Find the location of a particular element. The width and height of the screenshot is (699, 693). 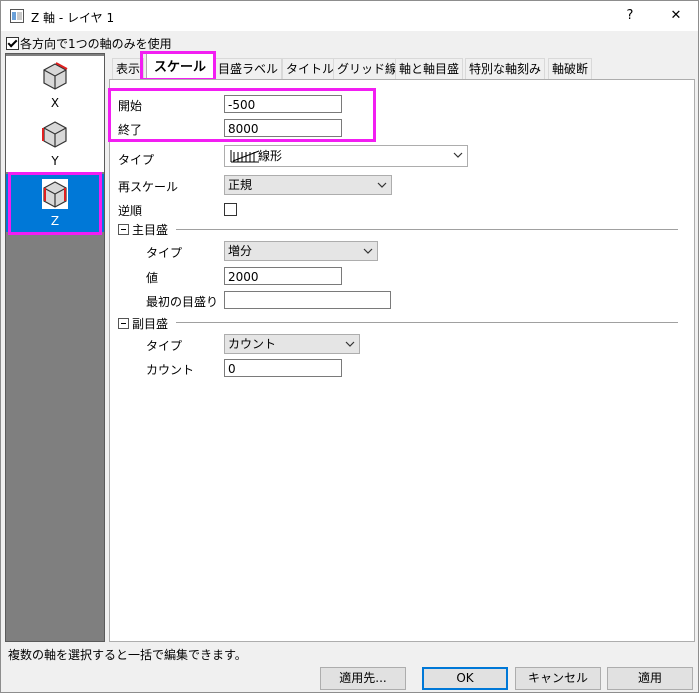

minor-count-input: 0 is located at coordinates (283, 368).